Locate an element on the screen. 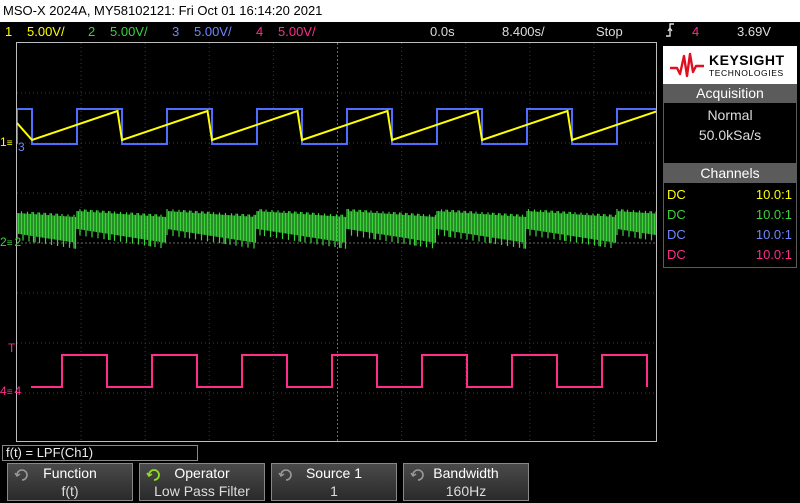 This screenshot has height=503, width=800. ch2-number: 2 is located at coordinates (91, 32).